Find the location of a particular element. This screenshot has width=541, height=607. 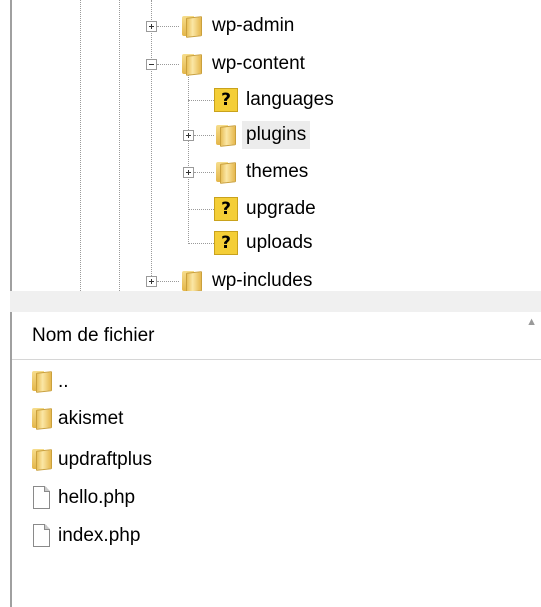

file-row-updraftplus: updraftplus is located at coordinates (91, 460).